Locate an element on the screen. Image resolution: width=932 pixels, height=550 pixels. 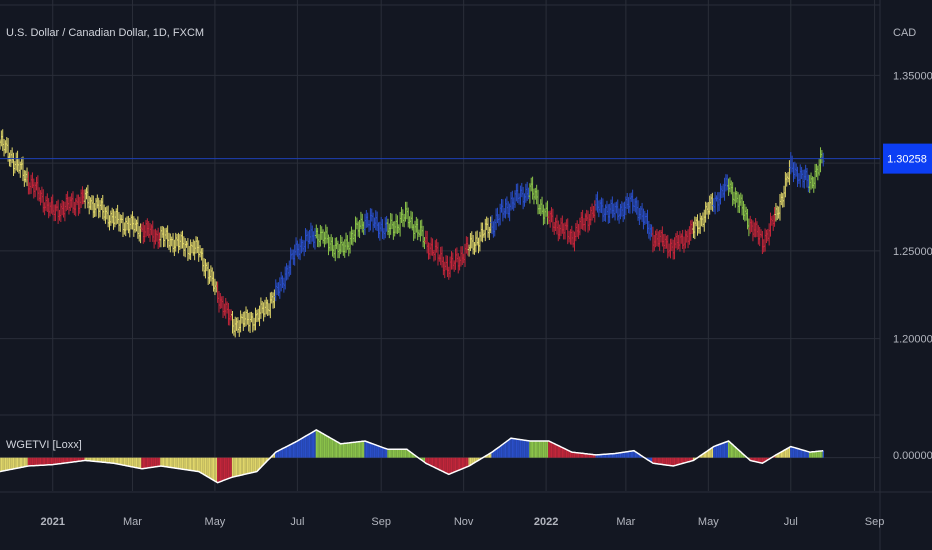
time-tick-label: 2022 is located at coordinates (546, 522).